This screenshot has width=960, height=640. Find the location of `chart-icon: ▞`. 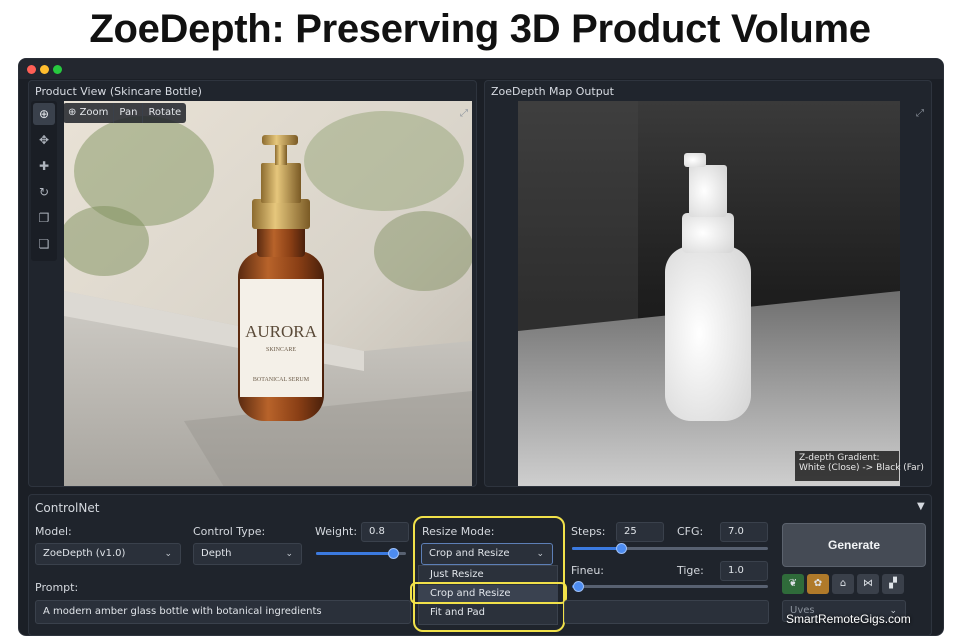

chart-icon: ▞ is located at coordinates (893, 584).